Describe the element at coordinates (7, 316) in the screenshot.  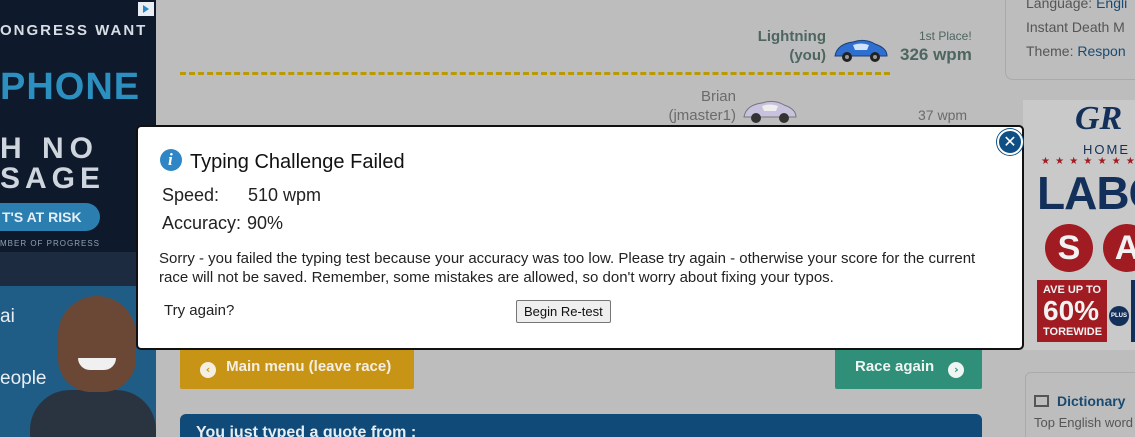
I see `ad-text: ai` at that location.